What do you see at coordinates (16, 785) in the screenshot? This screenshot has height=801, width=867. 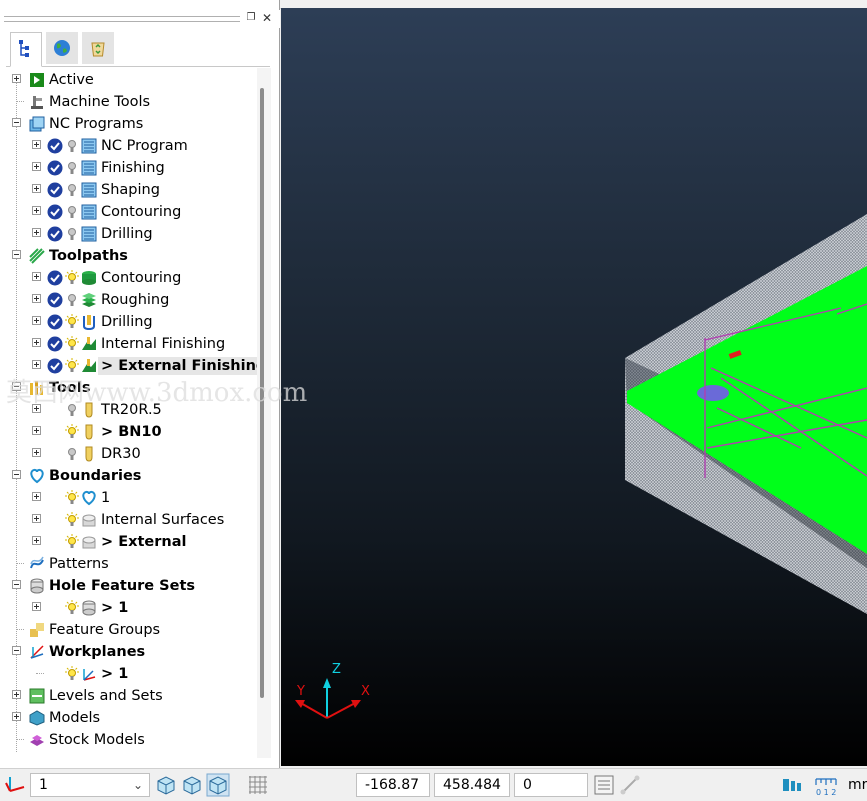 I see `workplane-status-icon` at bounding box center [16, 785].